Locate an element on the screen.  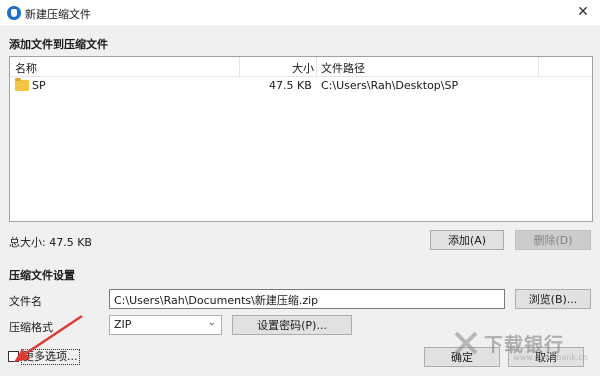
list-item: SP 47.5 KB C:\Users\Rah\Desktop\SP is located at coordinates (301, 86).